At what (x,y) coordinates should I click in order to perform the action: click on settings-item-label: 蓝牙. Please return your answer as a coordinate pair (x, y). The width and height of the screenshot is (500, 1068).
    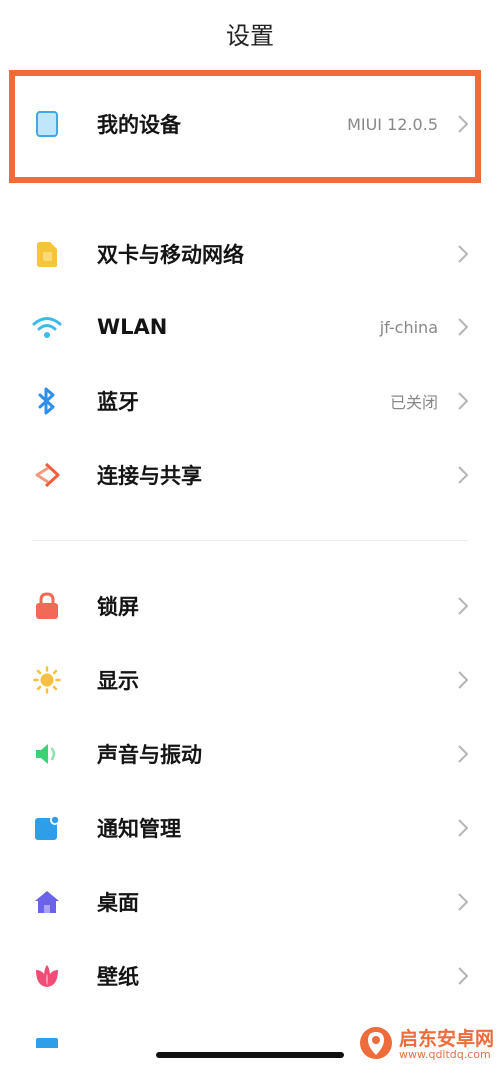
    Looking at the image, I should click on (118, 402).